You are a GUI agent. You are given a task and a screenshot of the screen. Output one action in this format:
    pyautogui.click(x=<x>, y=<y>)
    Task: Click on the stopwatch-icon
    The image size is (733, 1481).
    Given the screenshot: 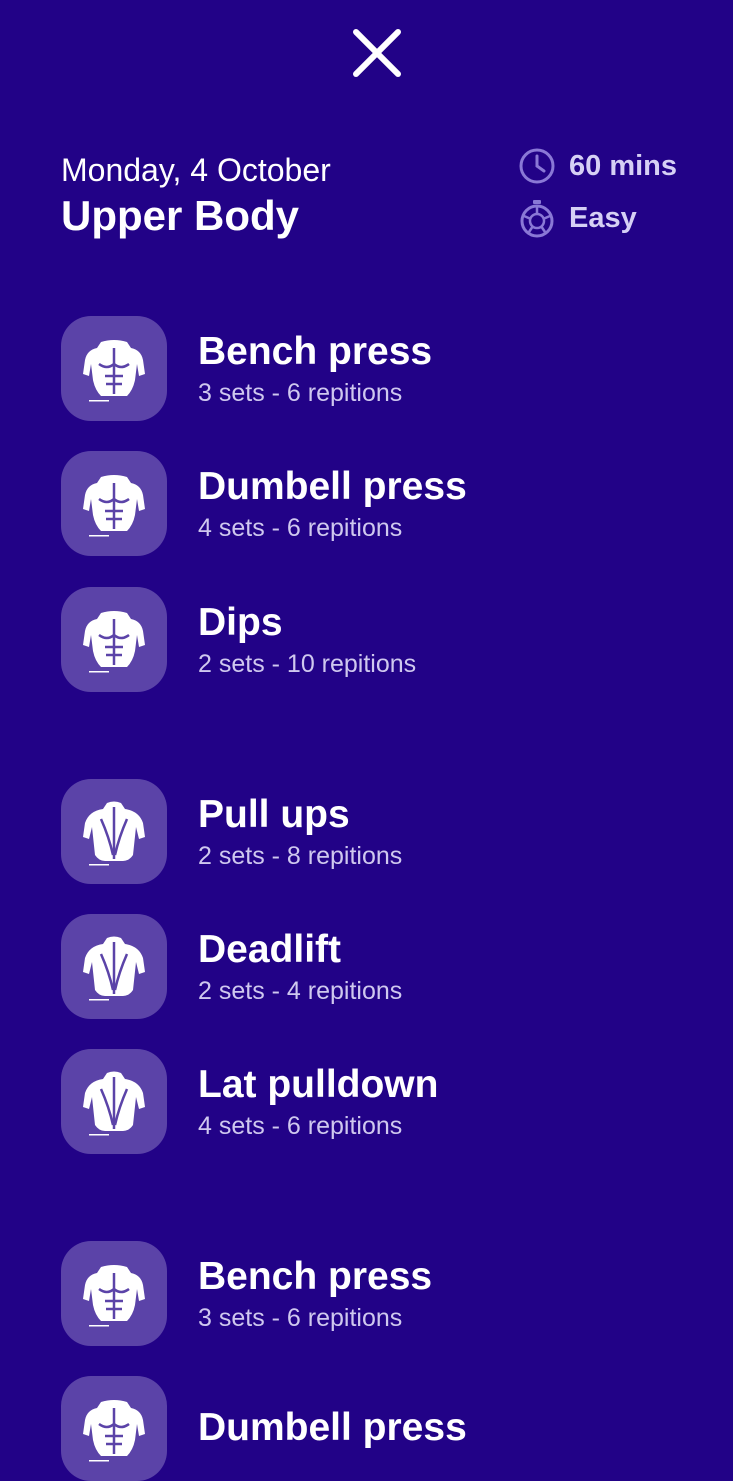 What is the action you would take?
    pyautogui.click(x=537, y=218)
    